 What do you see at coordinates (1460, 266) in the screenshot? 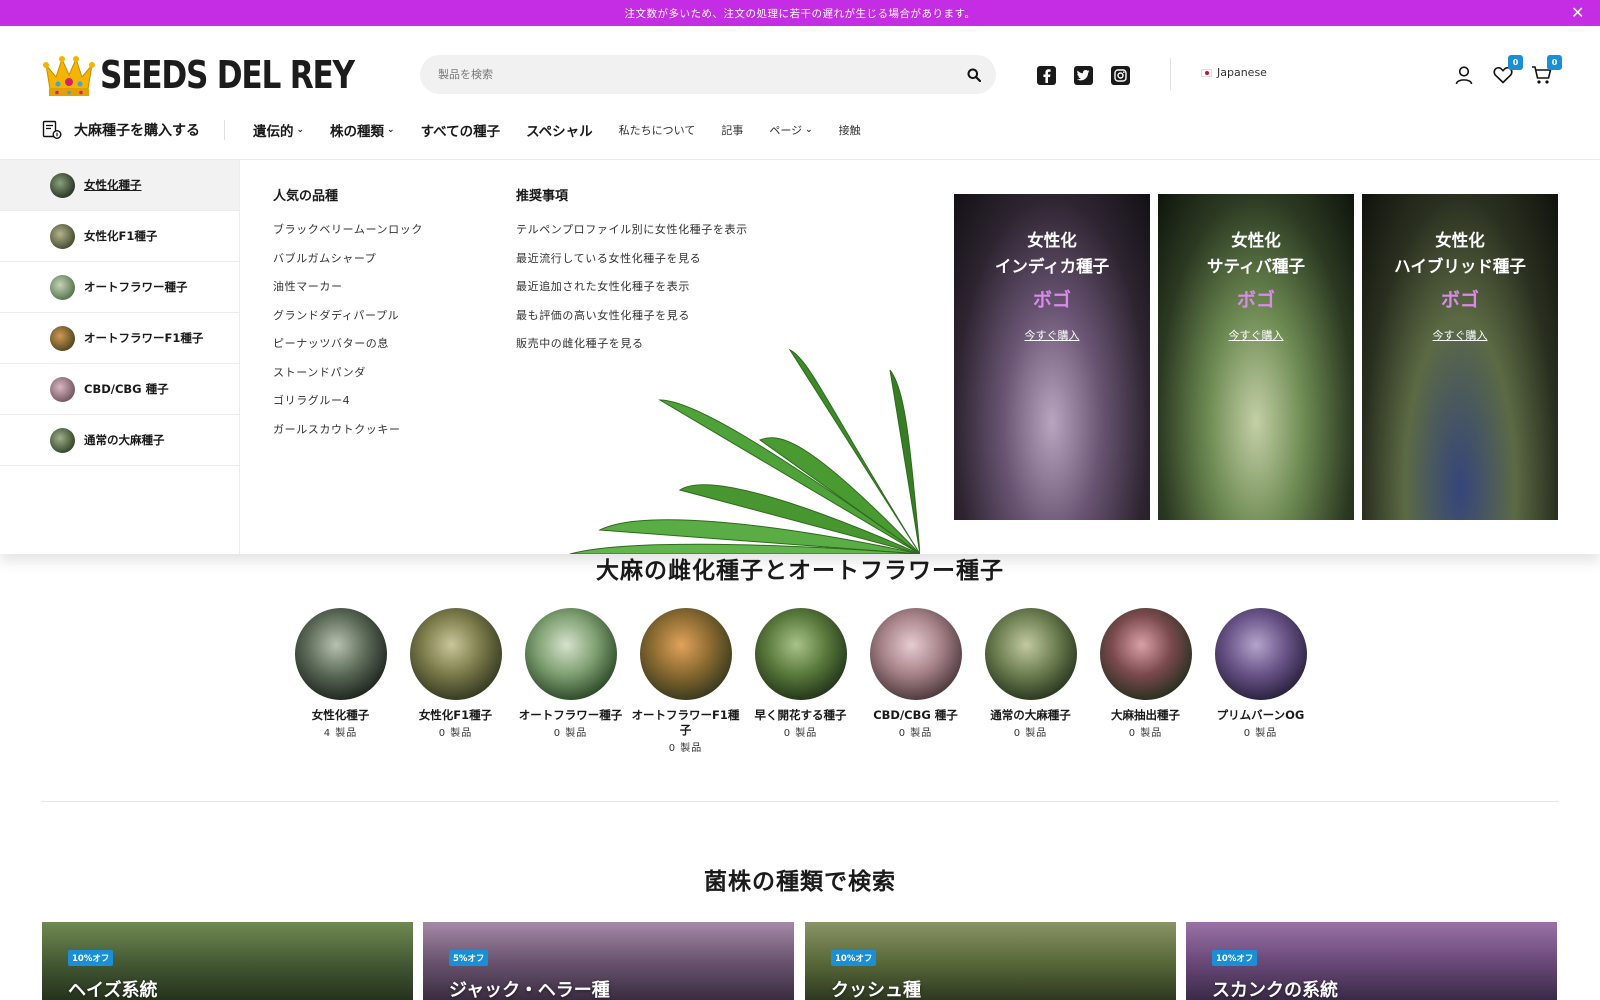
I see `promo-title-line2: ハイブリッド種子` at bounding box center [1460, 266].